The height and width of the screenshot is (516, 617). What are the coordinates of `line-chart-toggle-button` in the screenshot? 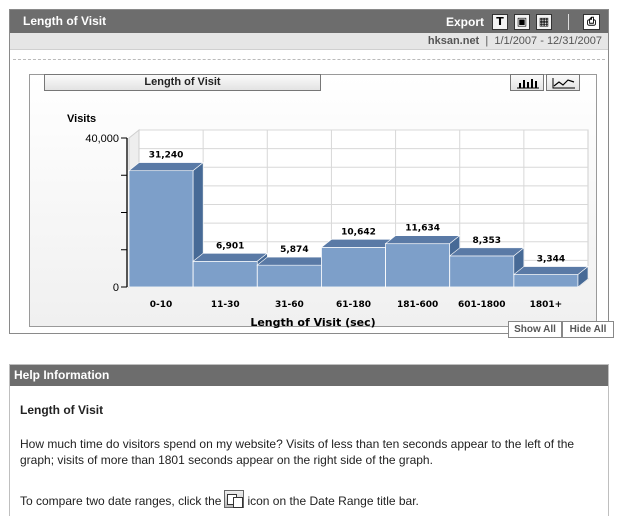 It's located at (563, 82).